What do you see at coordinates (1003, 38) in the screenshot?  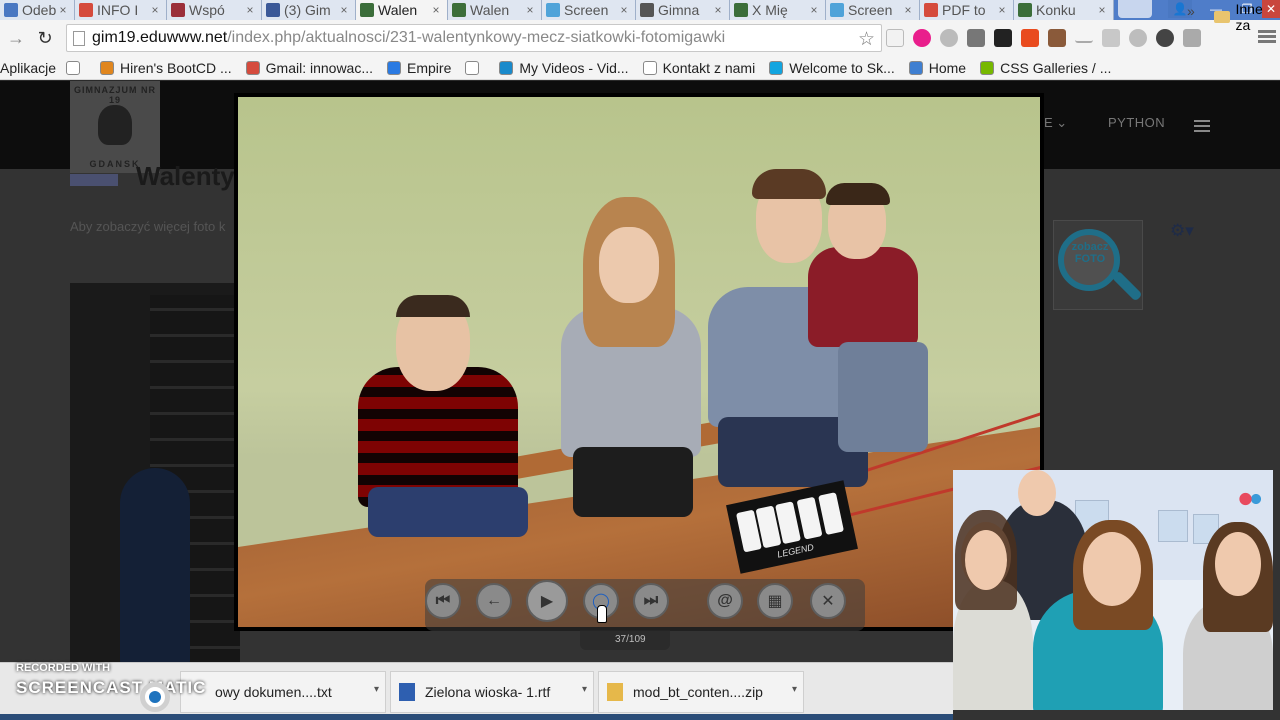 I see `film-icon` at bounding box center [1003, 38].